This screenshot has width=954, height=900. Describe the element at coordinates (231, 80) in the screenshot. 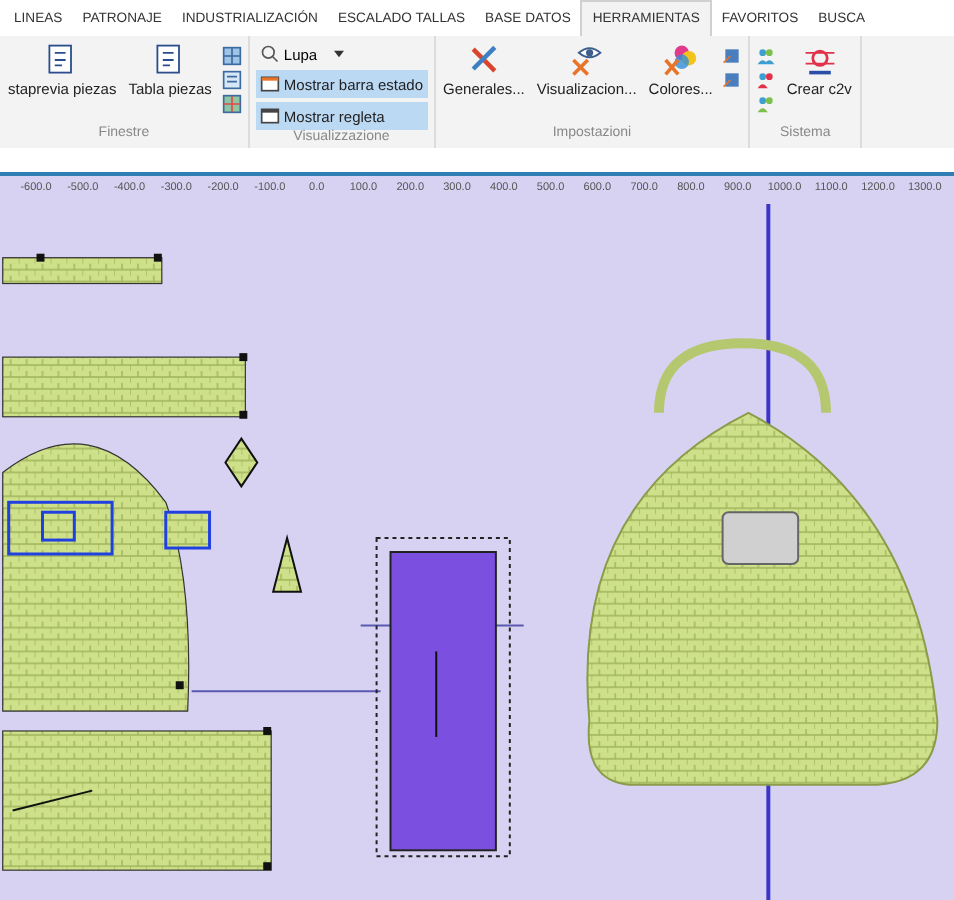

I see `list-icon` at that location.